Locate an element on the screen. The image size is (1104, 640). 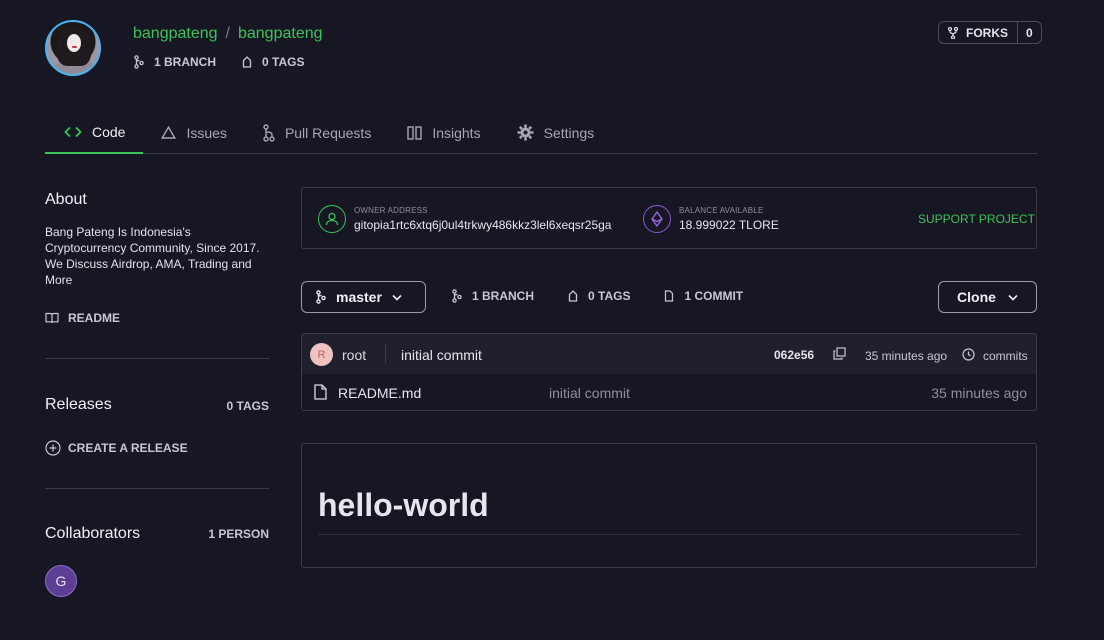
tab-insights-label: Insights is located at coordinates (456, 132).